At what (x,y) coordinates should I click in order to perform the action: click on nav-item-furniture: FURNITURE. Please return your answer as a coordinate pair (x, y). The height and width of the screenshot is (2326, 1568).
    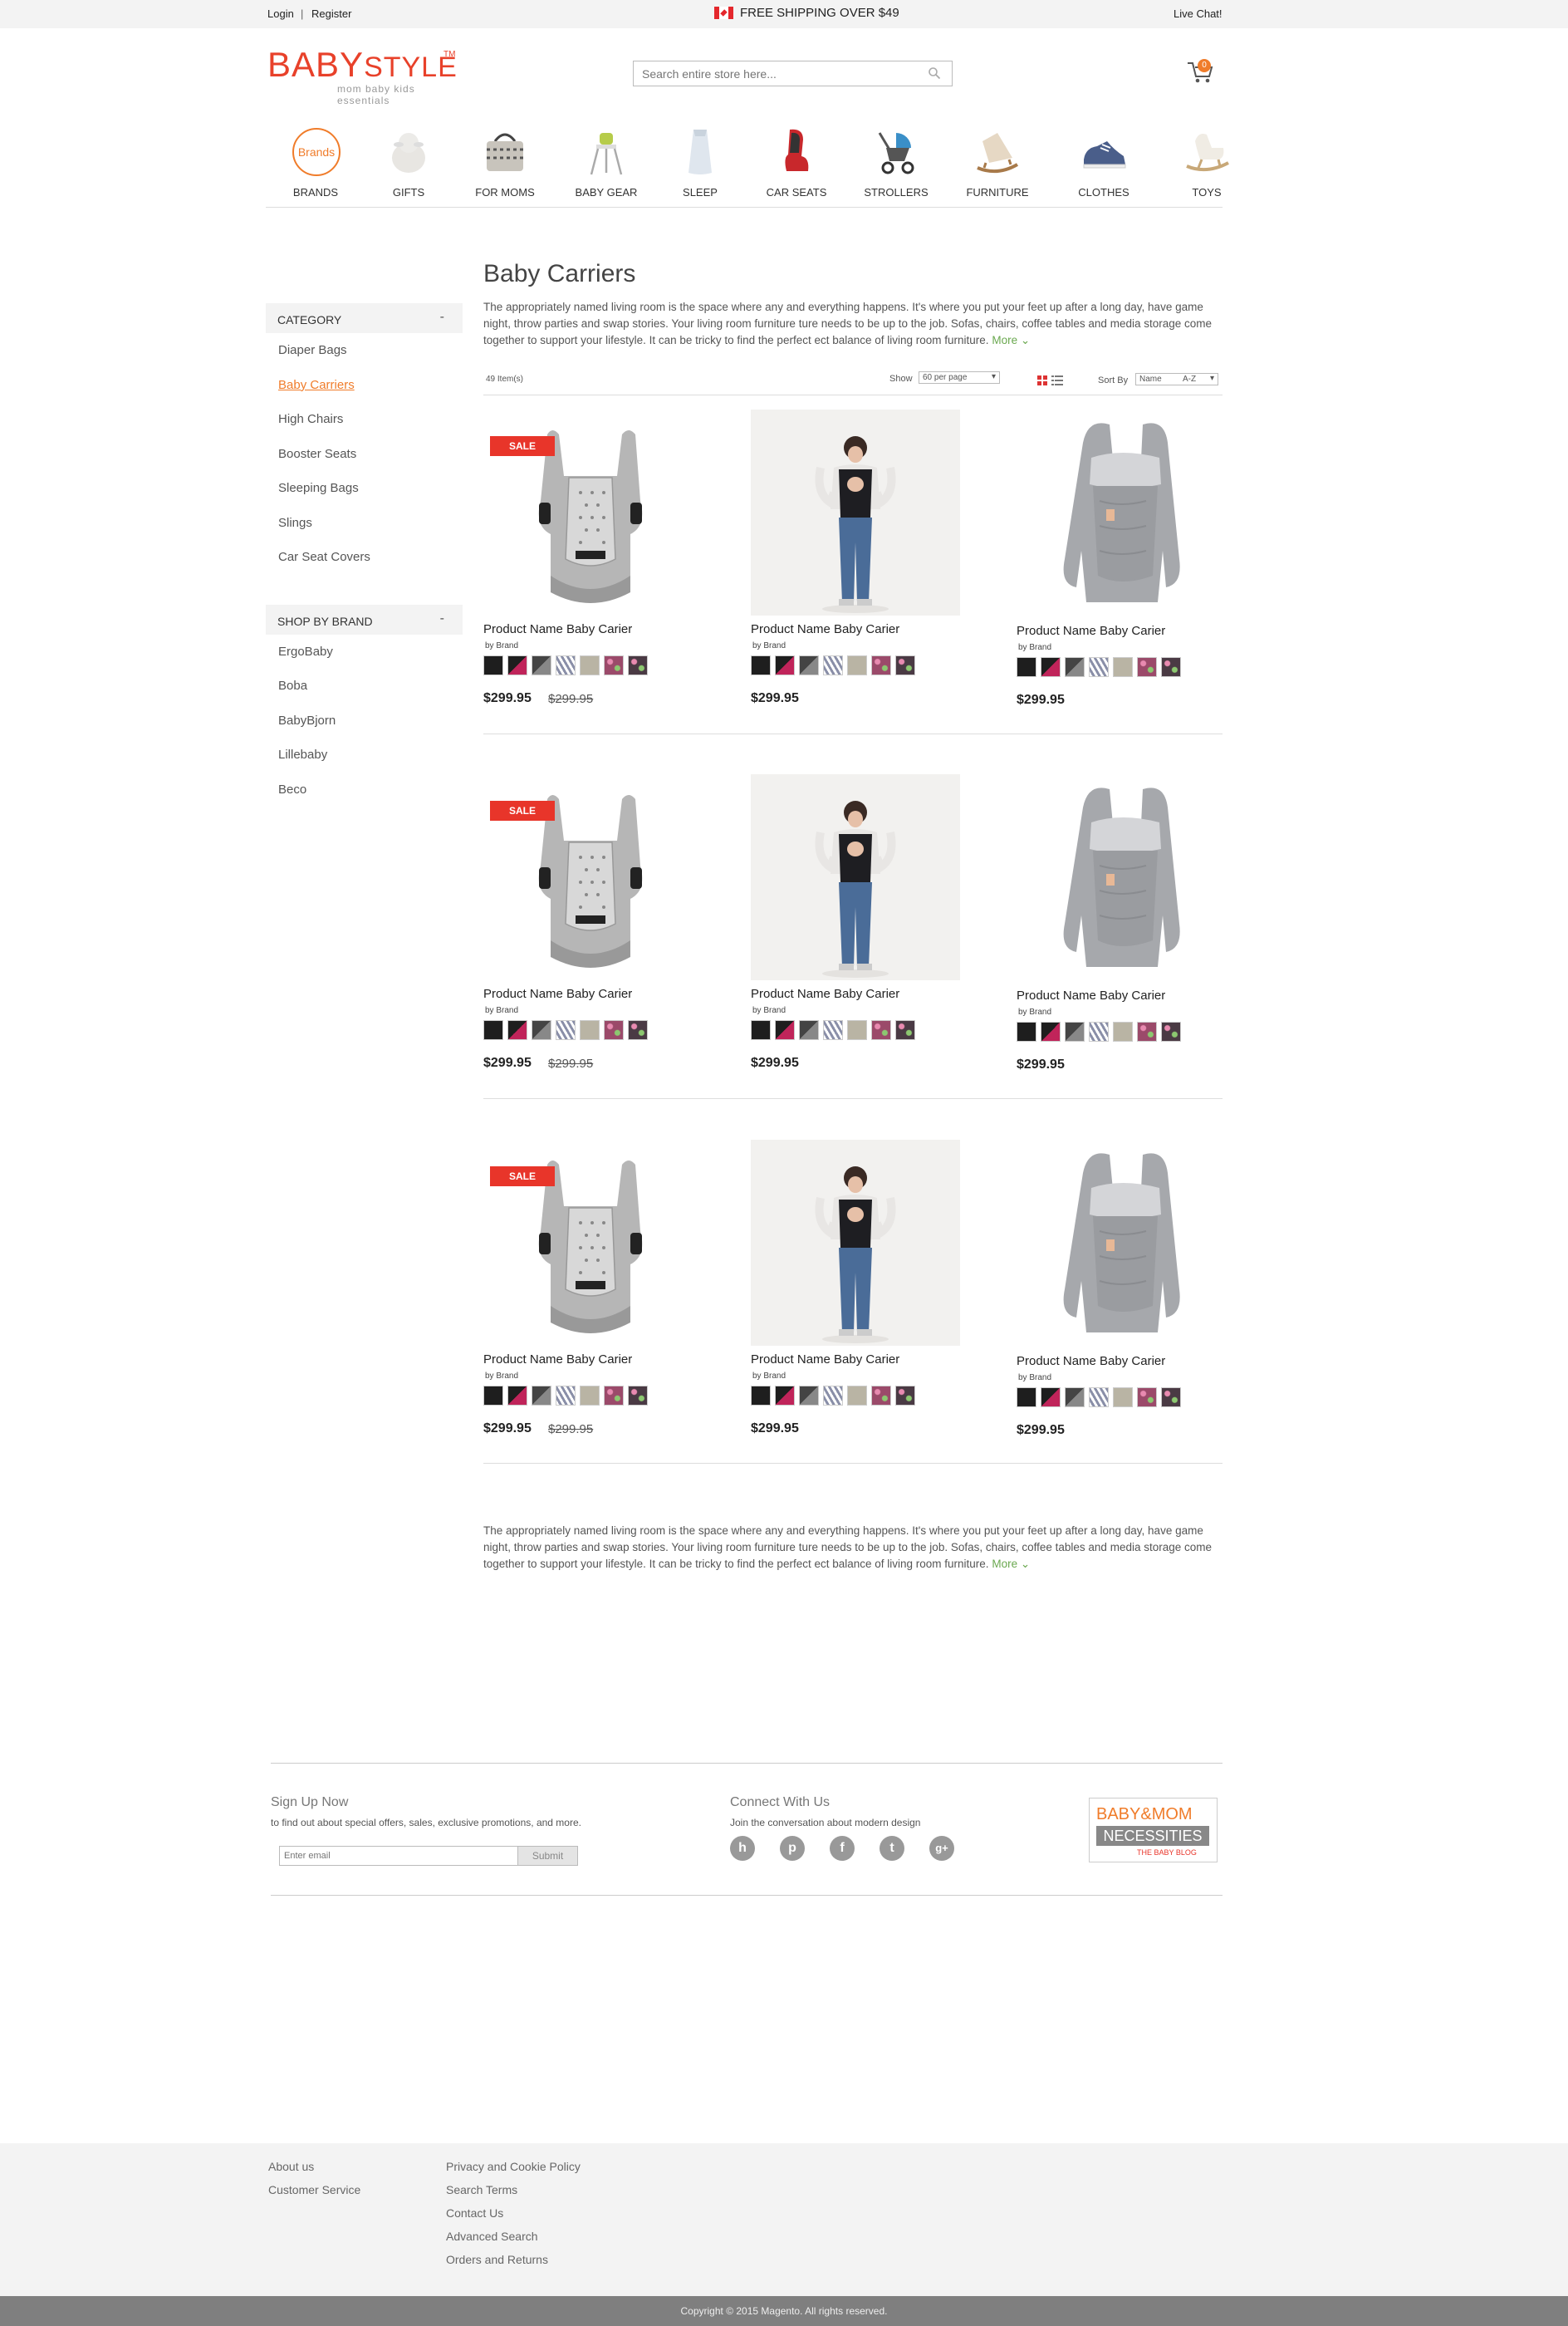
    Looking at the image, I should click on (998, 162).